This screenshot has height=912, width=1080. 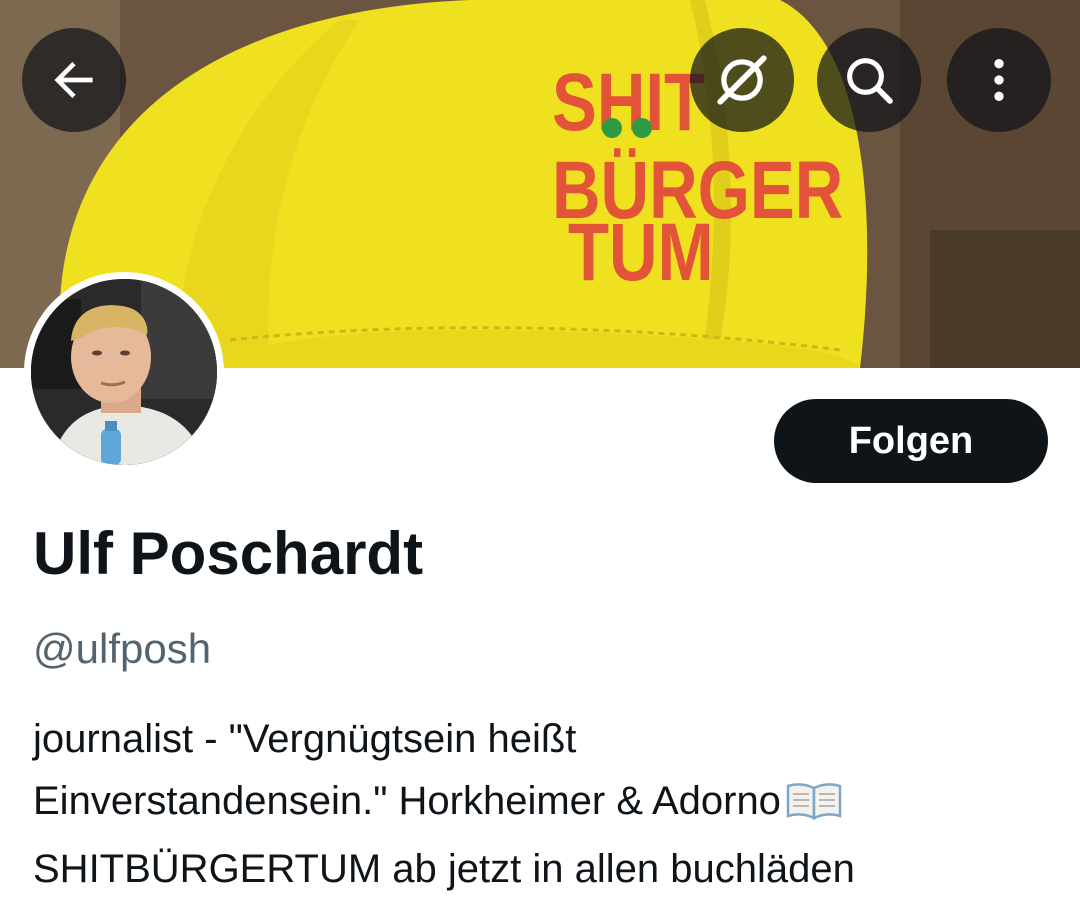 I want to click on avatar-image, so click(x=124, y=372).